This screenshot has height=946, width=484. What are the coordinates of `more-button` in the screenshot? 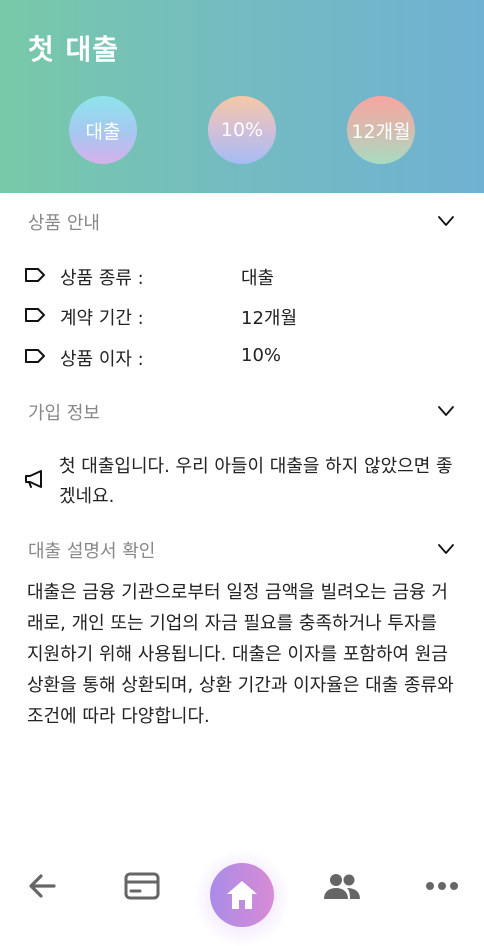 It's located at (442, 886).